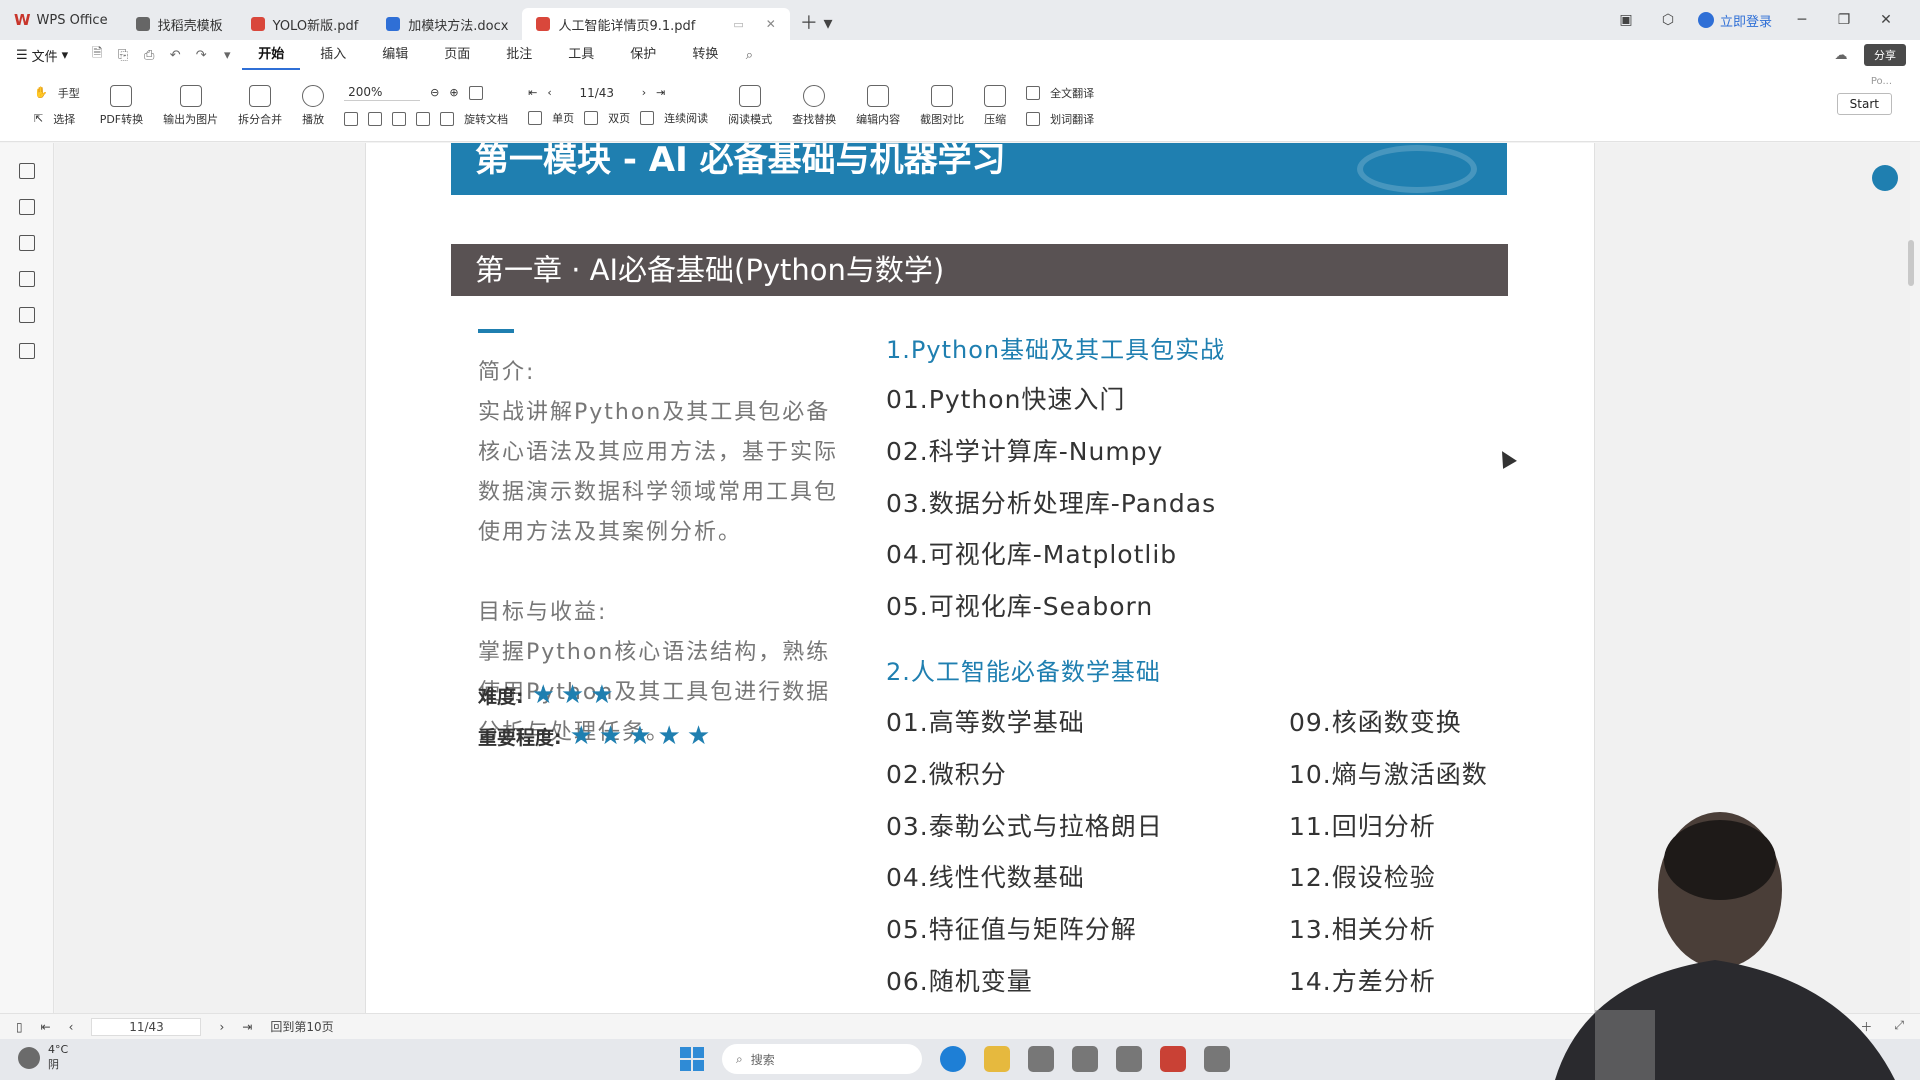 The width and height of the screenshot is (1920, 1080). I want to click on rotate-doc-label: 旋转文档, so click(486, 119).